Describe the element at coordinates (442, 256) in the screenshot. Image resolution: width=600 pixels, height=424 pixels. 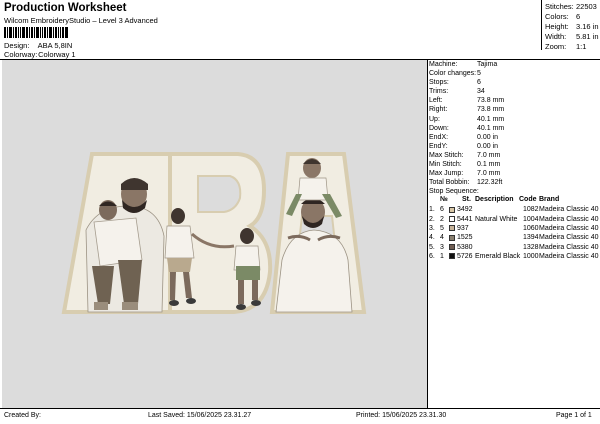
I see `needle-number: 1` at that location.